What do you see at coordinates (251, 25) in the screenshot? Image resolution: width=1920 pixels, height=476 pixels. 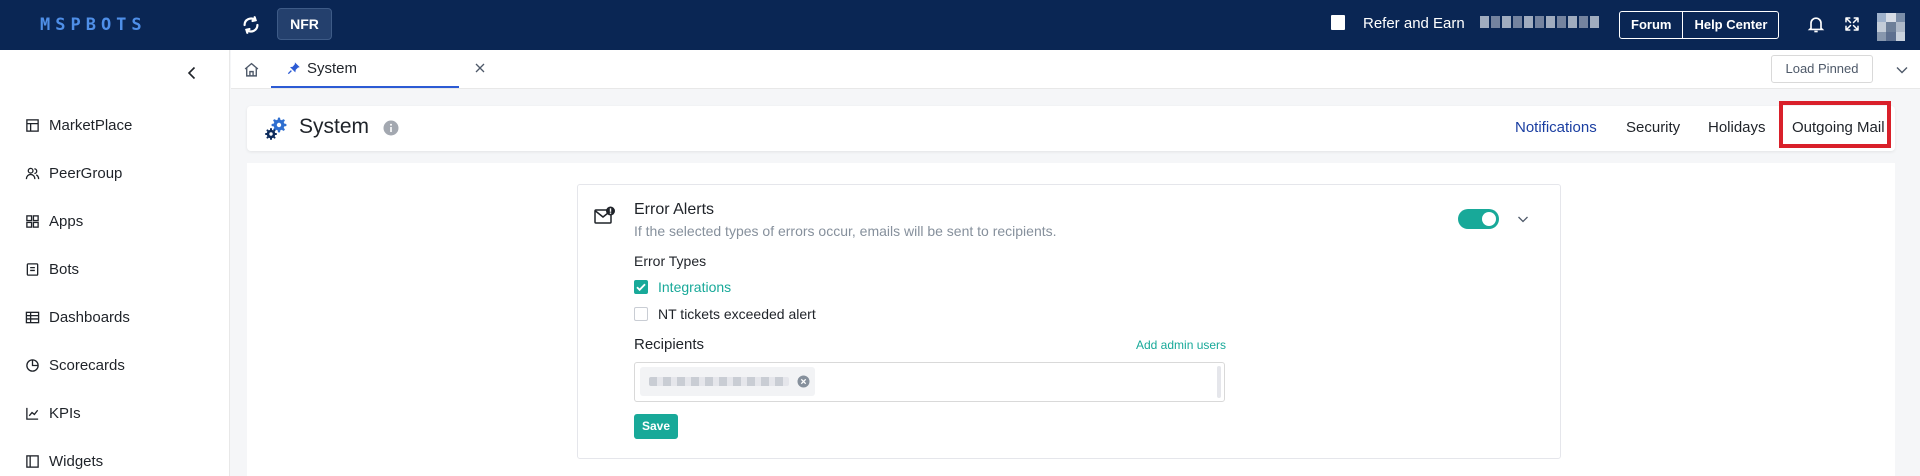 I see `sync-icon` at bounding box center [251, 25].